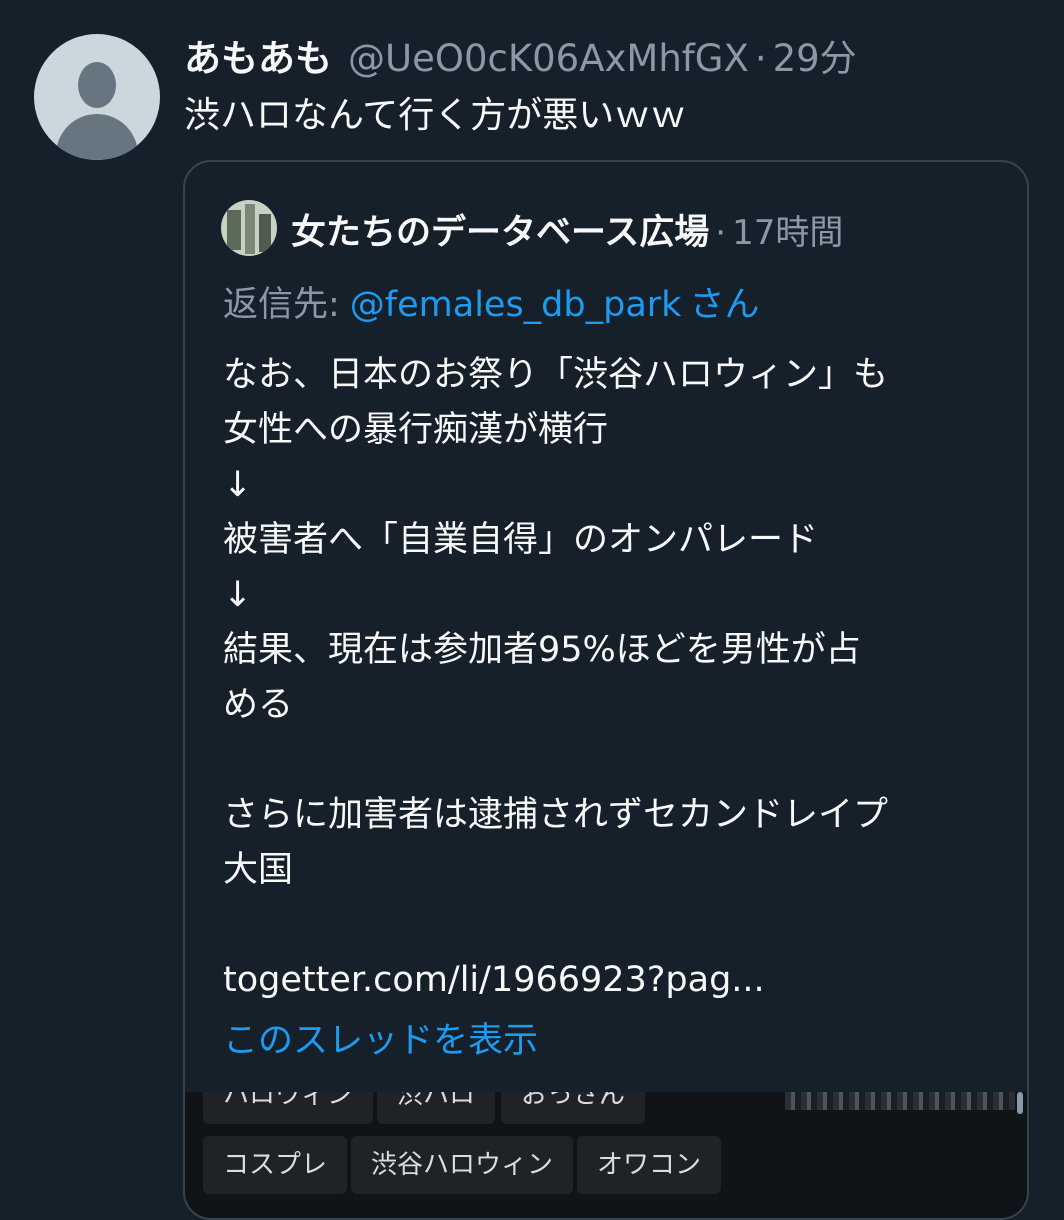 This screenshot has height=1220, width=1064. What do you see at coordinates (275, 1165) in the screenshot?
I see `tag-chip: コスプレ` at bounding box center [275, 1165].